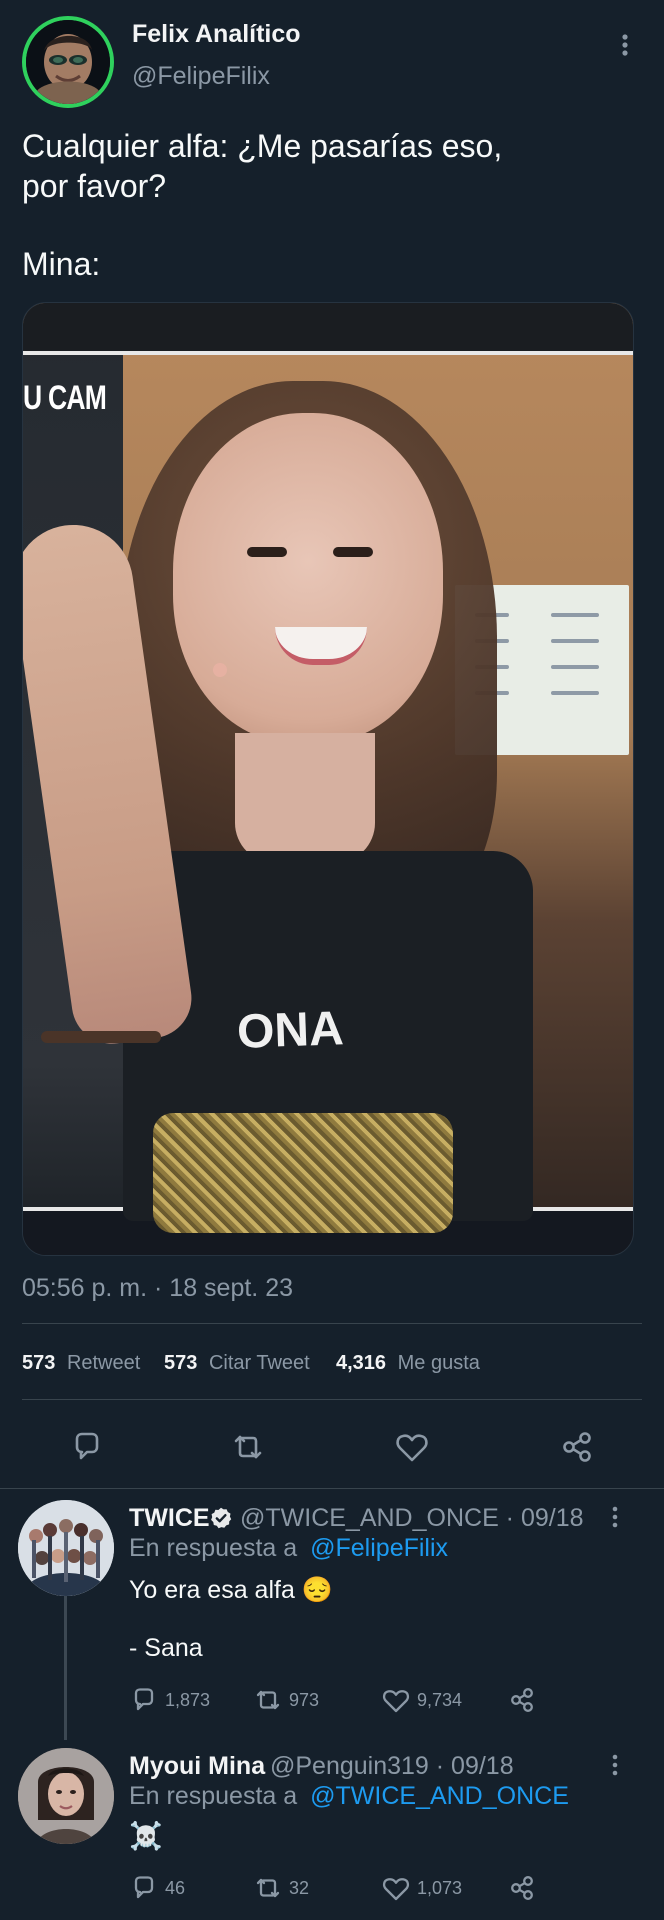  What do you see at coordinates (65, 1668) in the screenshot?
I see `reply-1-thread-line` at bounding box center [65, 1668].